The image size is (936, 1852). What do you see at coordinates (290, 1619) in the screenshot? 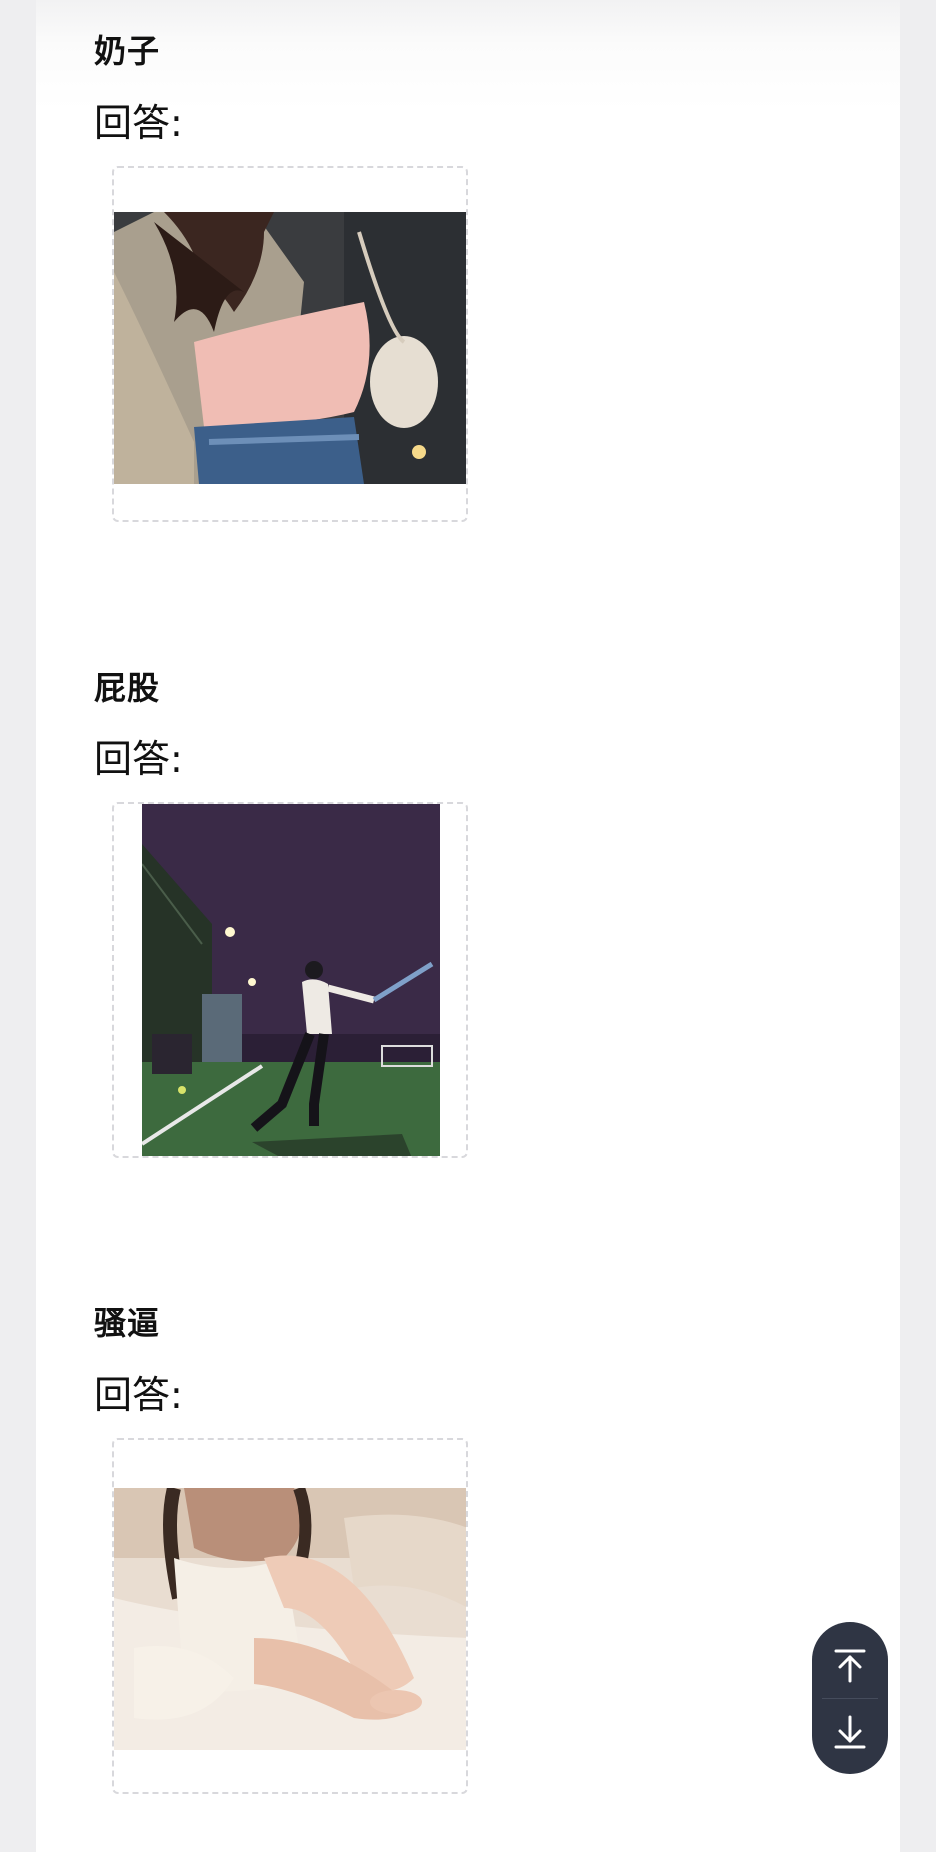
I see `photo-bed-seated` at bounding box center [290, 1619].